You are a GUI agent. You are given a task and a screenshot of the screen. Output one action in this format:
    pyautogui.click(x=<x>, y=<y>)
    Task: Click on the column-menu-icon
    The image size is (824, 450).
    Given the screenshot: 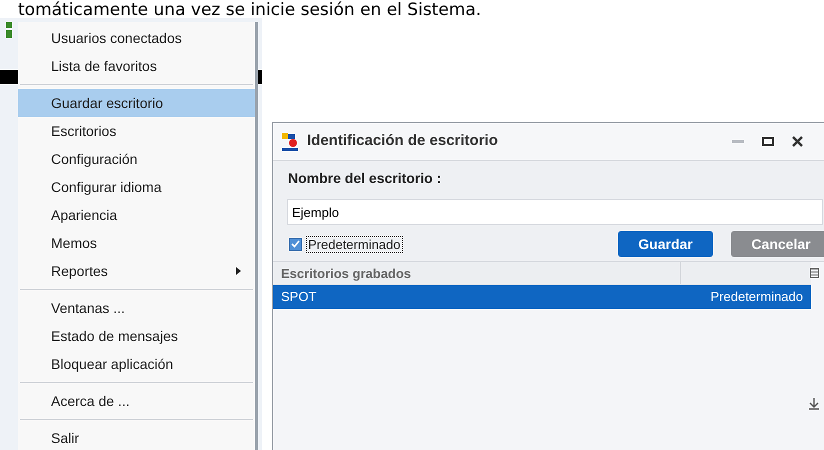 What is the action you would take?
    pyautogui.click(x=814, y=273)
    